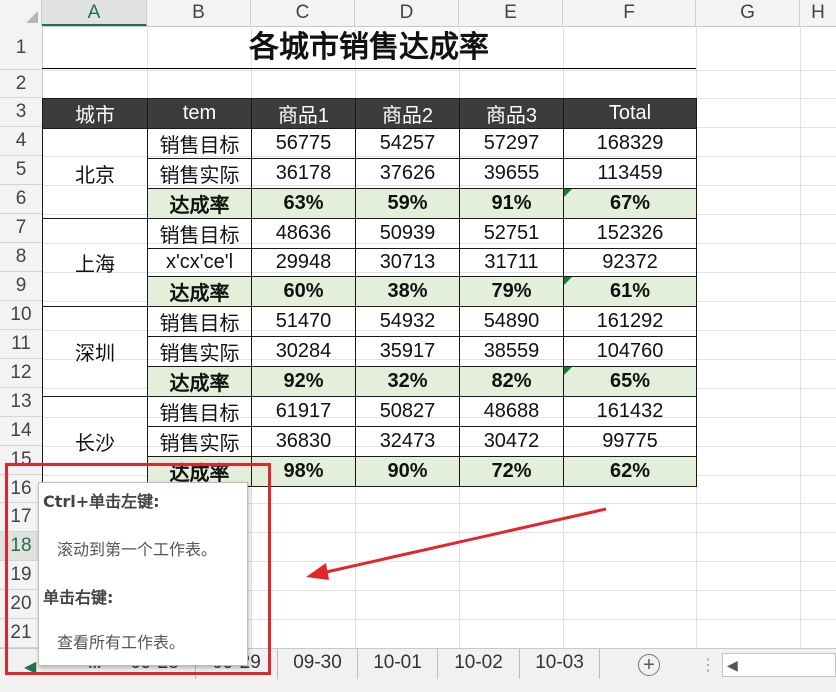  Describe the element at coordinates (303, 143) in the screenshot. I see `product-1-cell: 56775` at that location.